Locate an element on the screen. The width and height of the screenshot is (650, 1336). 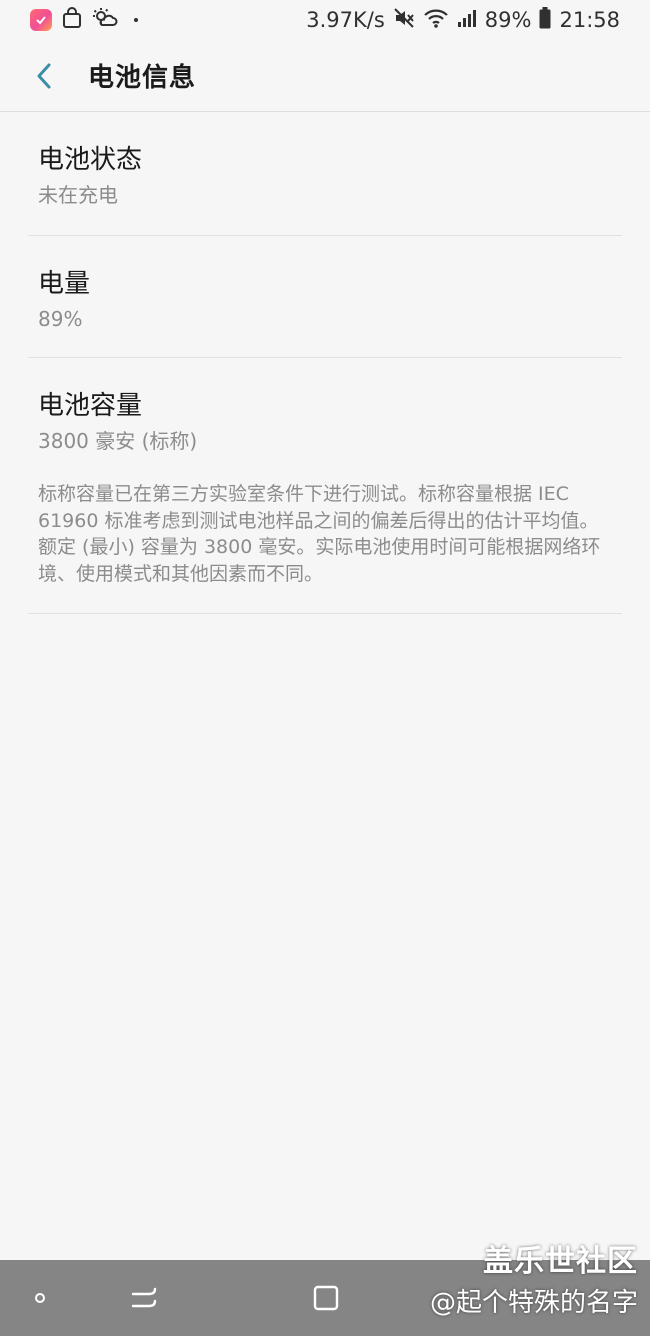
network-speed: 3.97K/s is located at coordinates (345, 20).